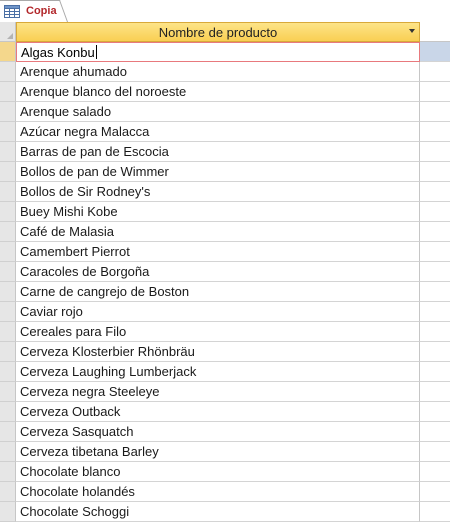  Describe the element at coordinates (105, 291) in the screenshot. I see `product-name-text: Carne de cangrejo de Boston` at that location.